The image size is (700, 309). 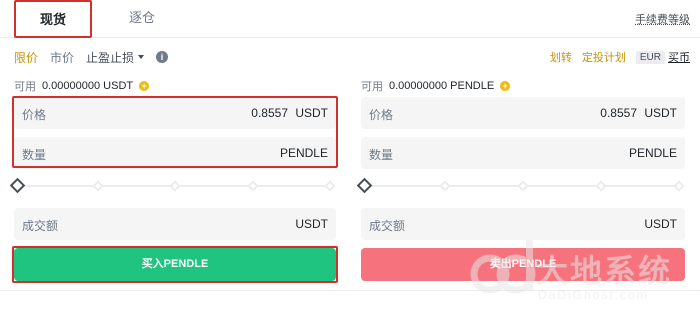 I want to click on sell-amount-field: 数量 PENDLE, so click(x=523, y=153).